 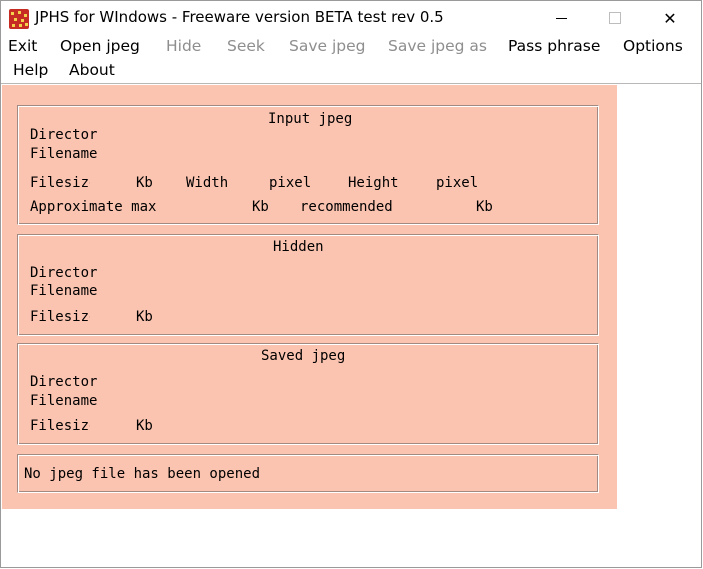 I want to click on input-directory-label: Directory, so click(x=64, y=135).